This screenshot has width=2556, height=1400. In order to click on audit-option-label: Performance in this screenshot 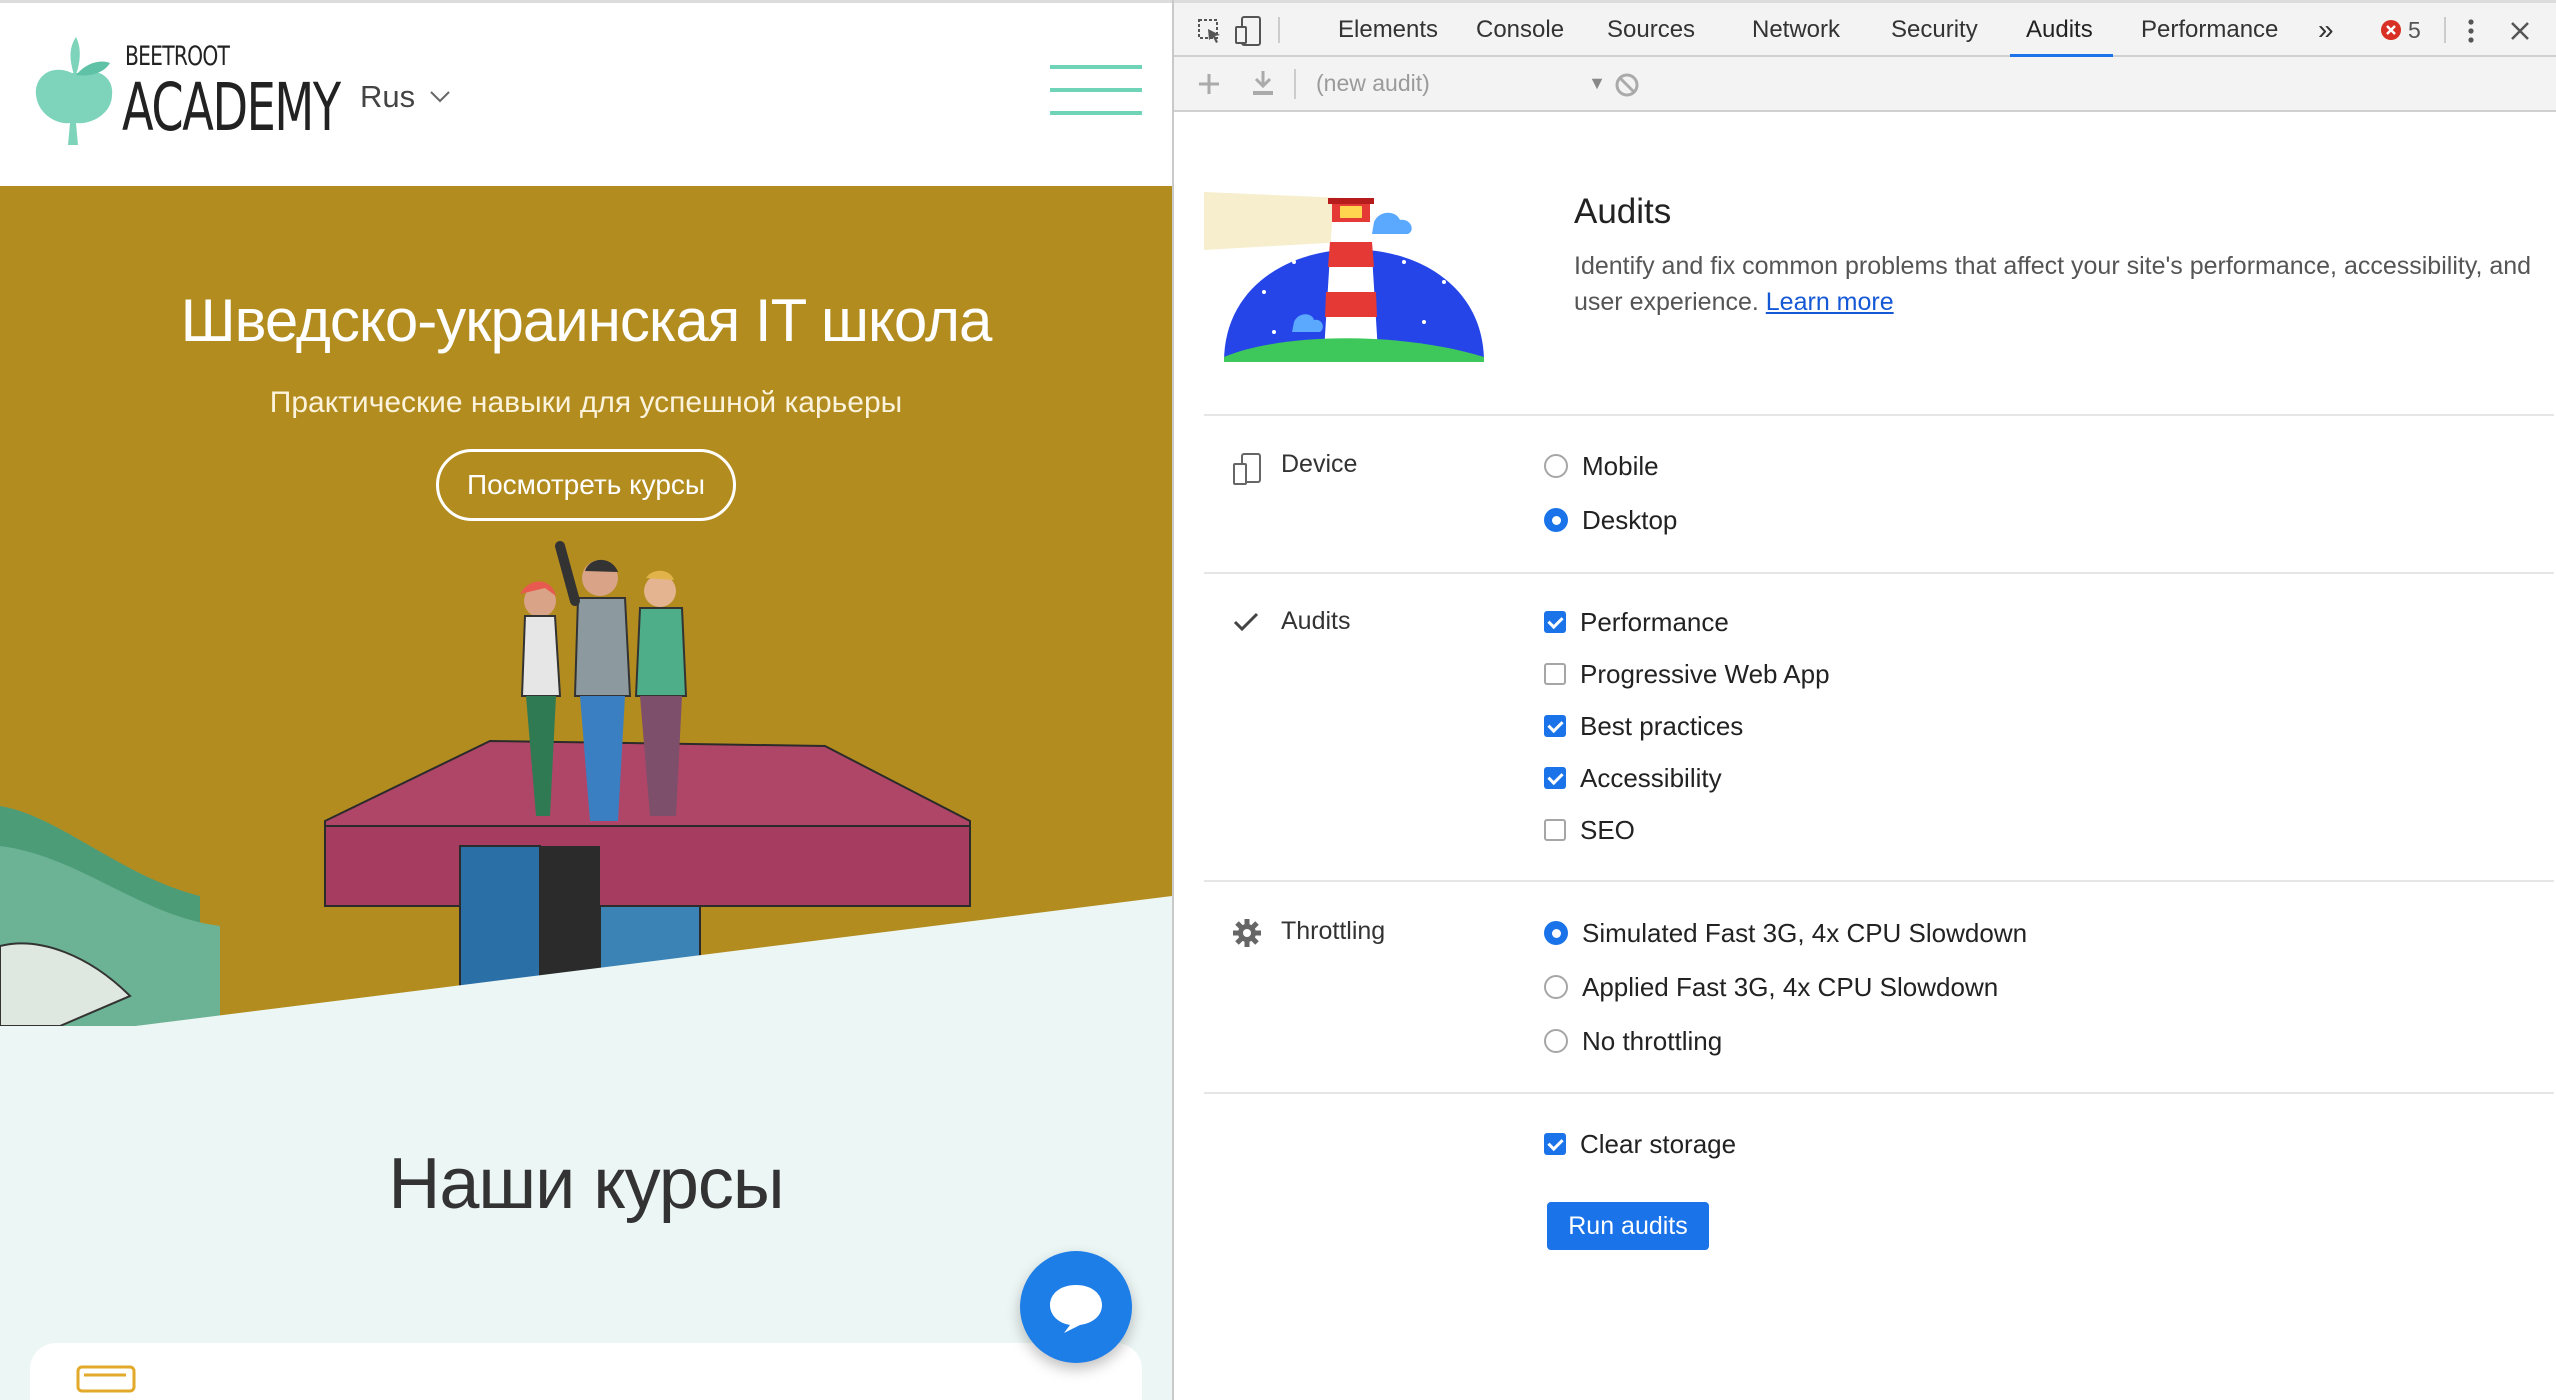, I will do `click(1654, 621)`.